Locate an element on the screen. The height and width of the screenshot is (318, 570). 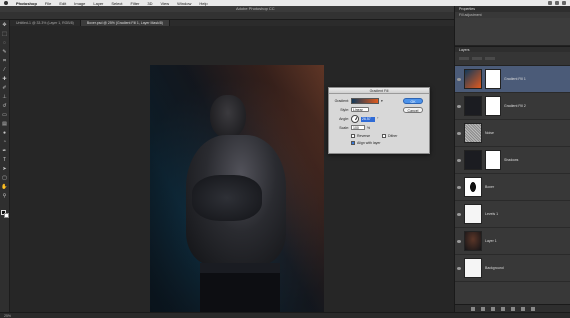
menu-image: Image is located at coordinates (79, 3).